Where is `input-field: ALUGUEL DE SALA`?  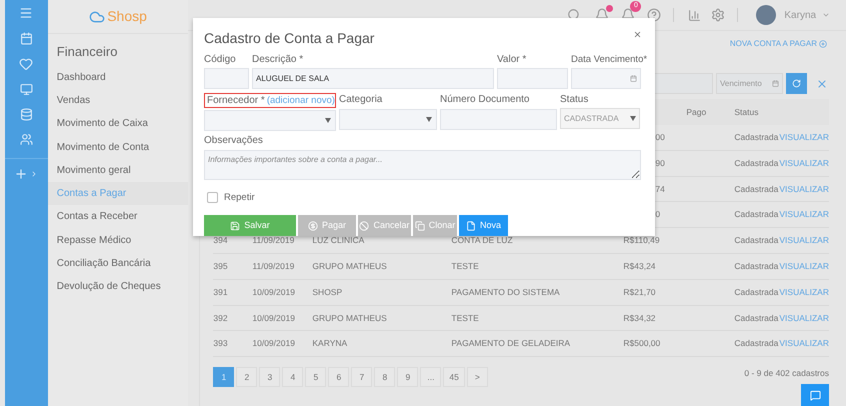
input-field: ALUGUEL DE SALA is located at coordinates (373, 78).